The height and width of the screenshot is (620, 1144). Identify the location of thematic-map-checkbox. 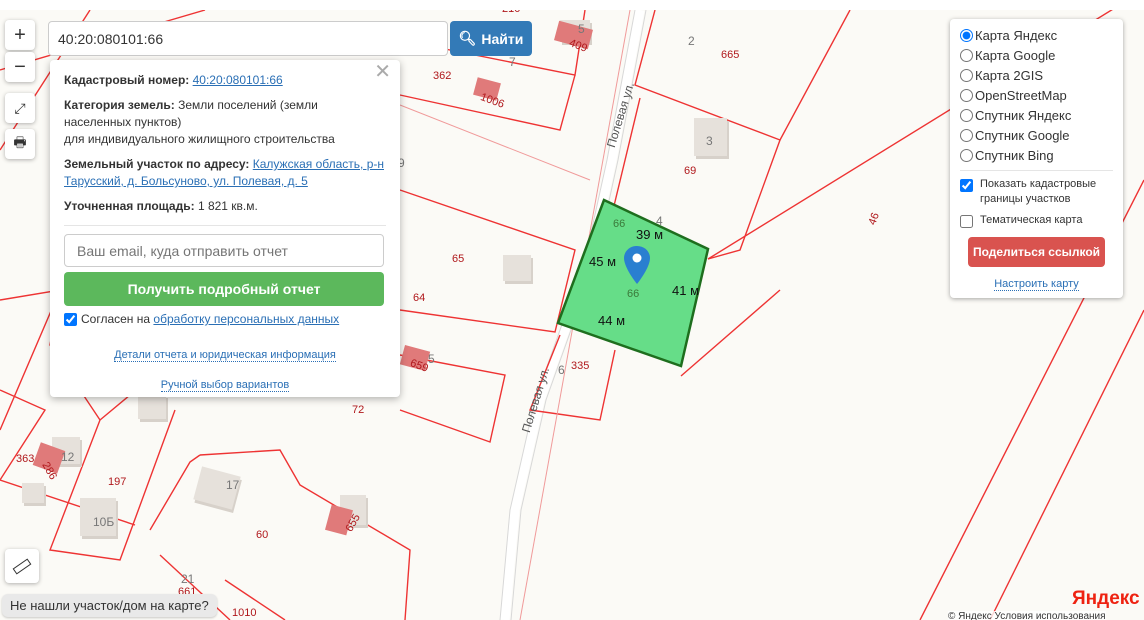
(966, 221).